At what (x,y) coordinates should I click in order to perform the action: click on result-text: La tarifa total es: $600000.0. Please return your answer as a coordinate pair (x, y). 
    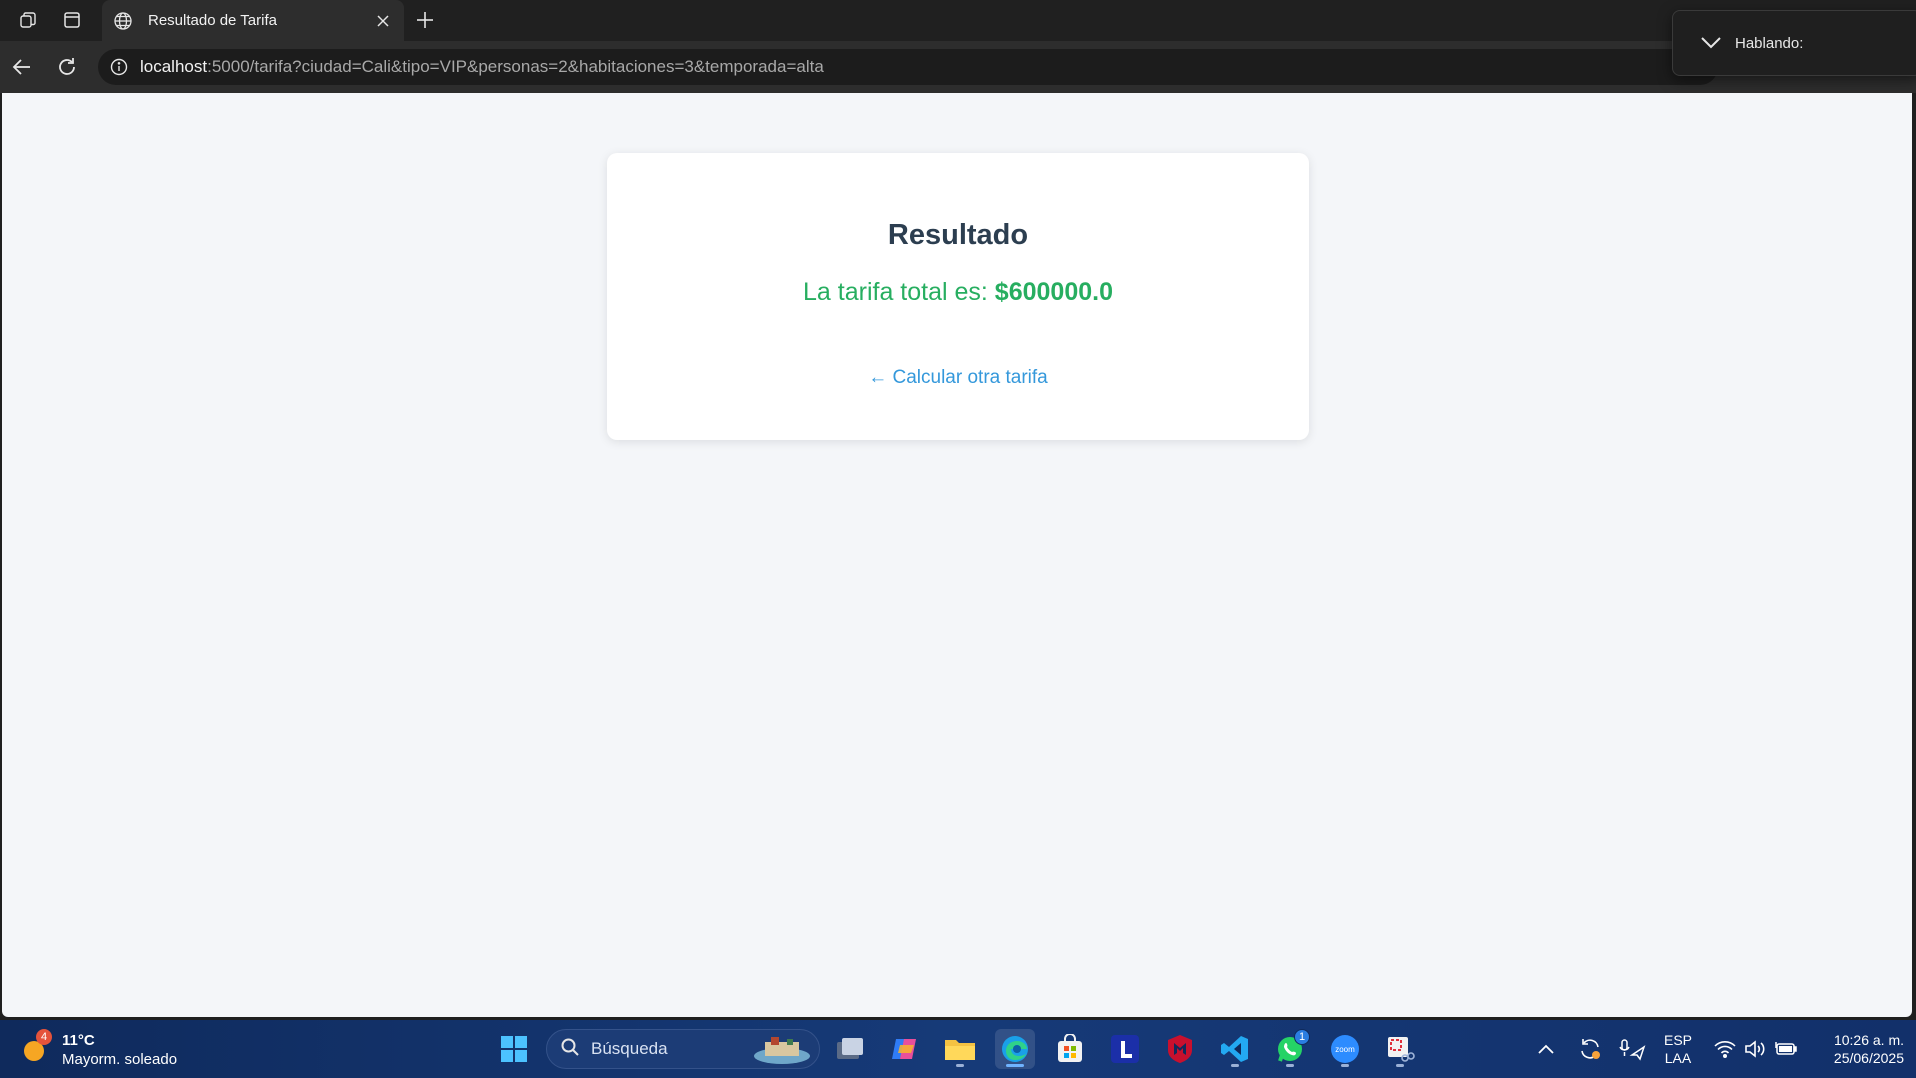
    Looking at the image, I should click on (958, 292).